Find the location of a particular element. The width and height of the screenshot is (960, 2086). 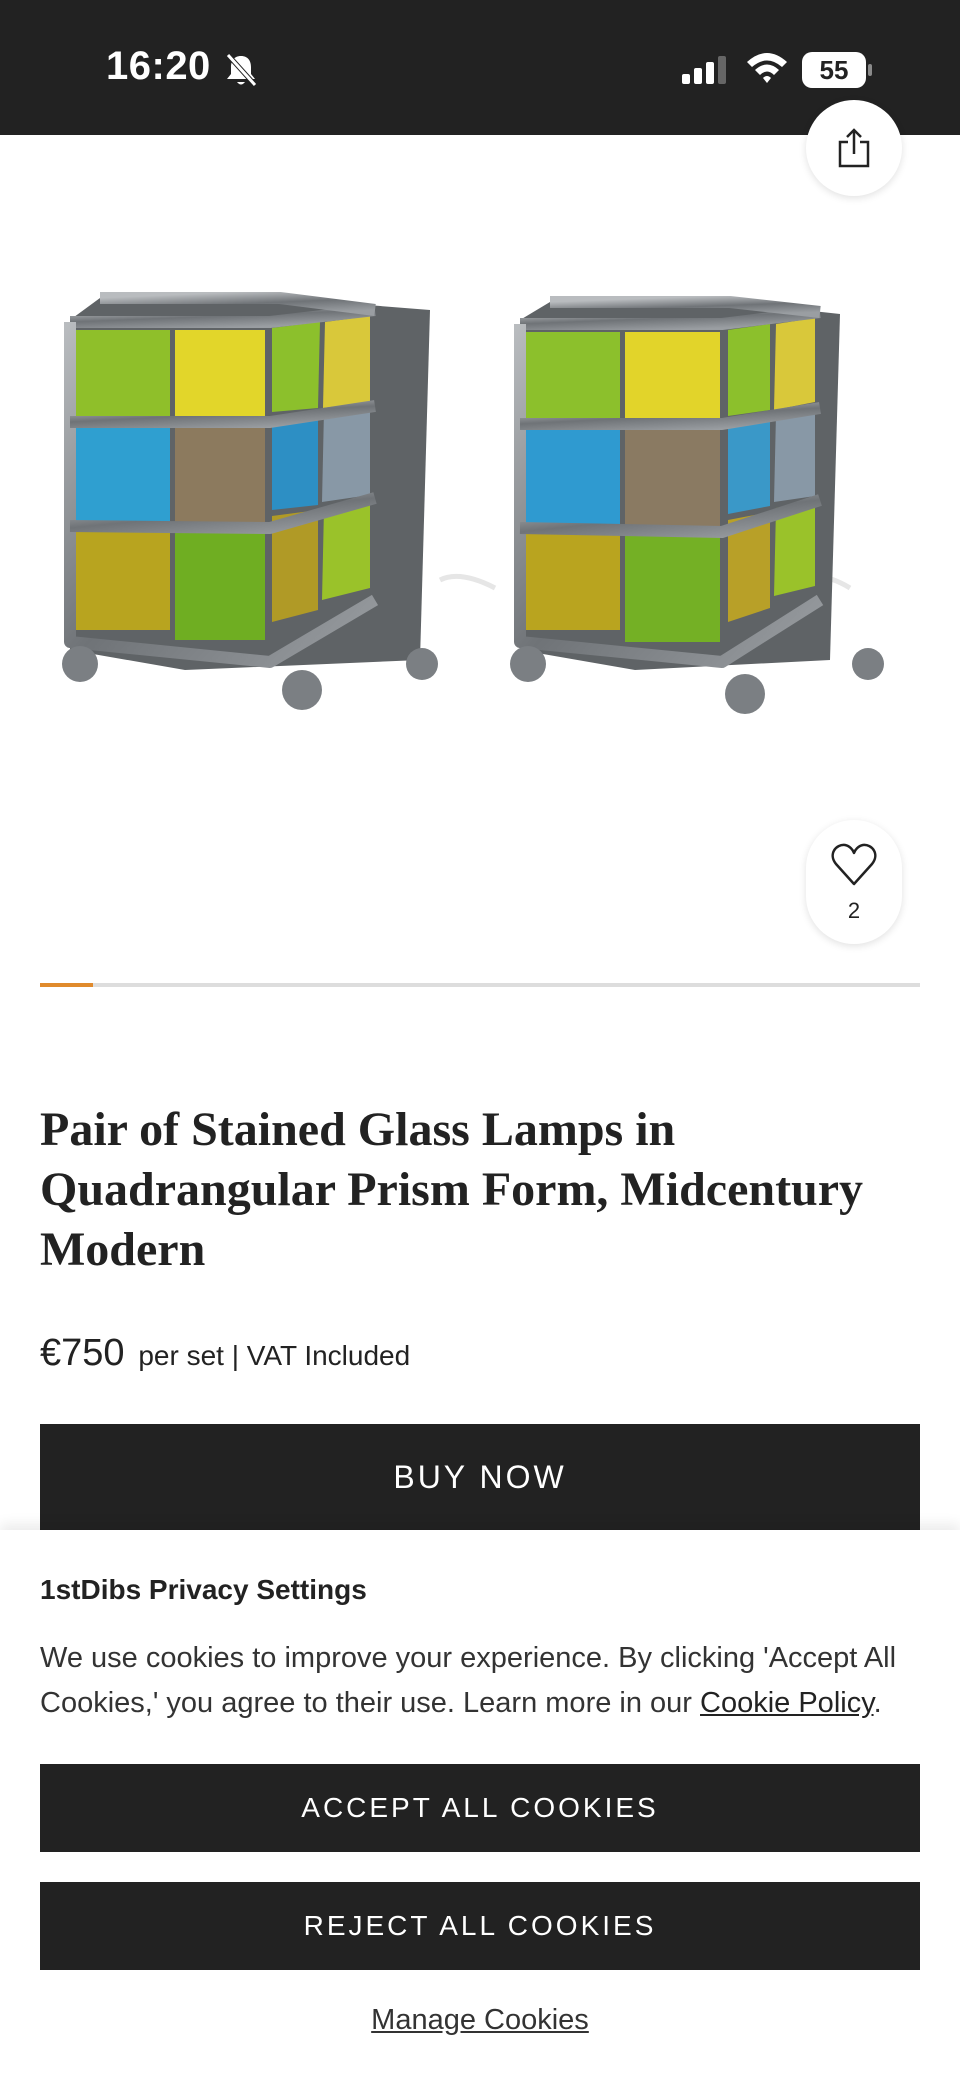

status-time: 16:20 is located at coordinates (158, 66).